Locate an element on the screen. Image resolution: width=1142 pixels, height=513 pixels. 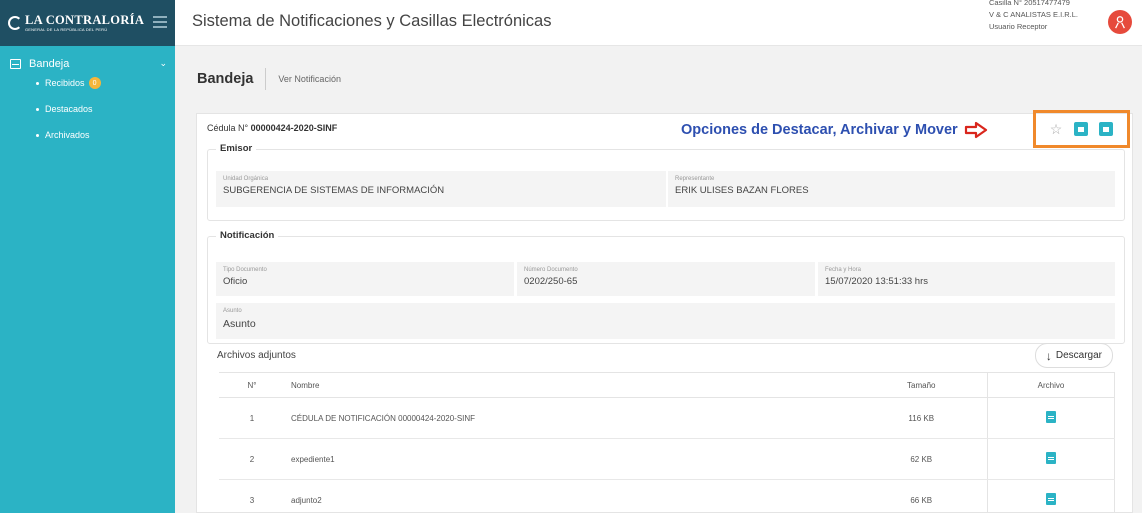
logo-icon is located at coordinates (15, 23).